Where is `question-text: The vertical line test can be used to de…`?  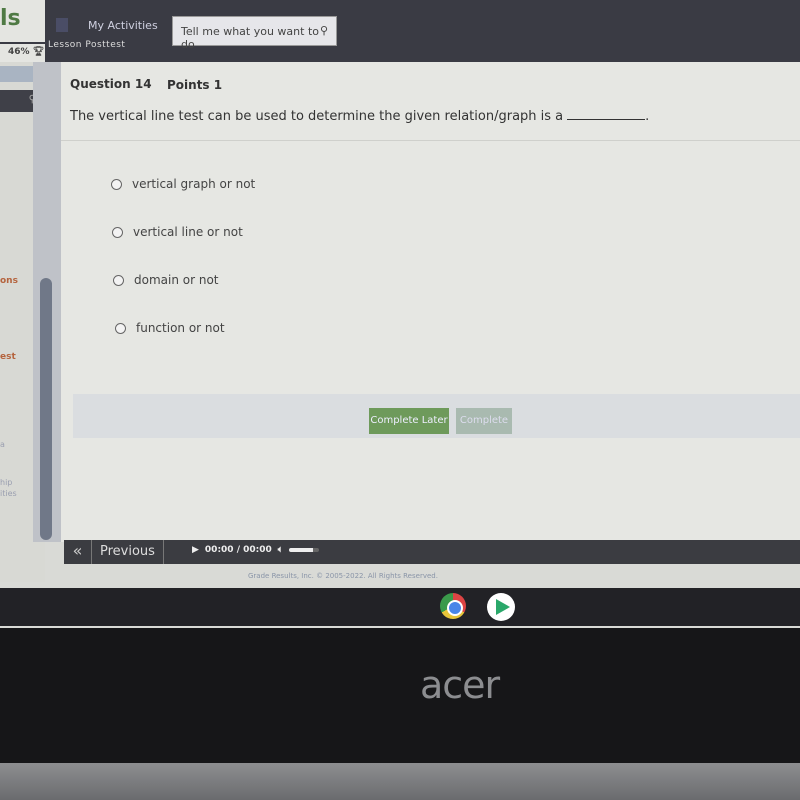 question-text: The vertical line test can be used to de… is located at coordinates (360, 116).